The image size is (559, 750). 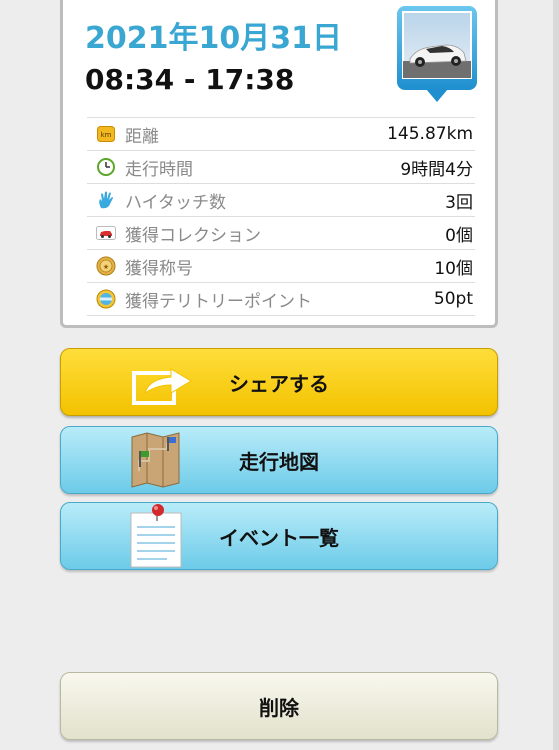 What do you see at coordinates (459, 202) in the screenshot?
I see `stat-value: 3回` at bounding box center [459, 202].